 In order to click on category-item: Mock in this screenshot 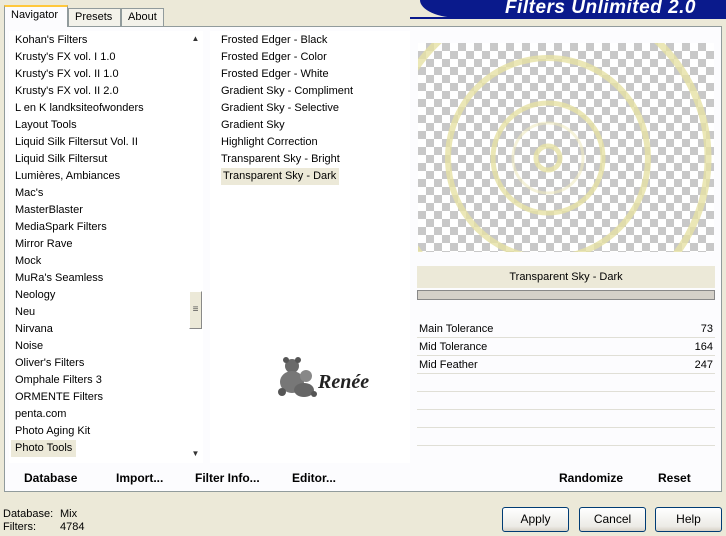, I will do `click(28, 261)`.